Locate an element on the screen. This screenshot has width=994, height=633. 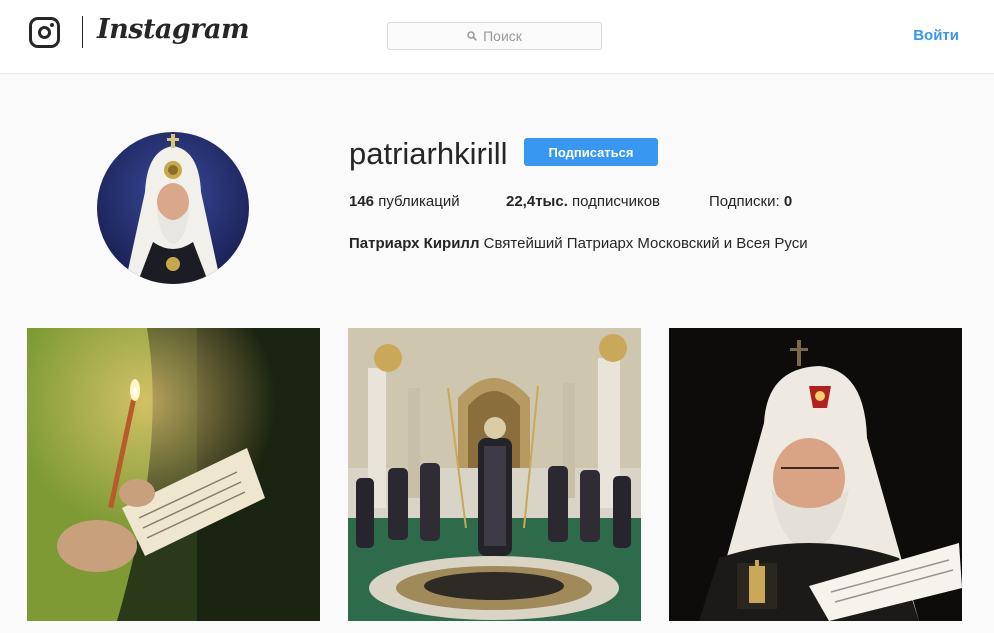
cathedral-service-photo is located at coordinates (494, 474).